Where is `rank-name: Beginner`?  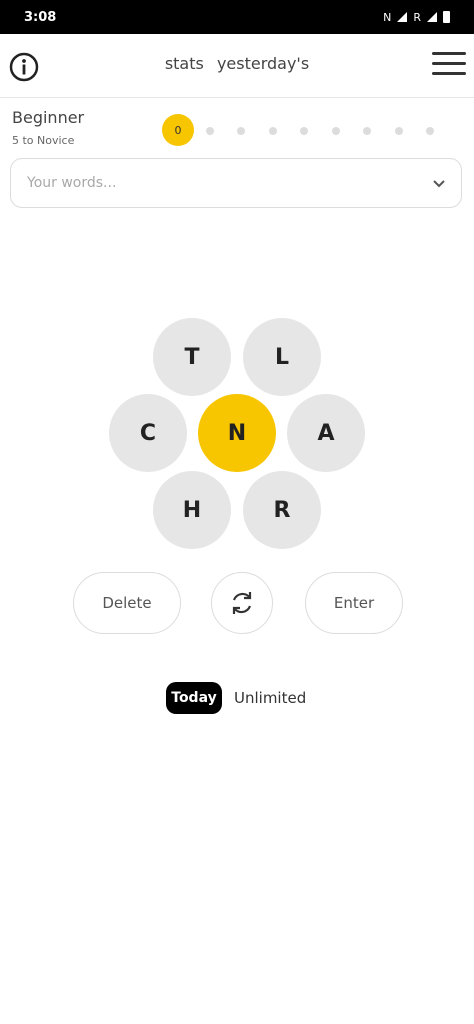 rank-name: Beginner is located at coordinates (48, 117).